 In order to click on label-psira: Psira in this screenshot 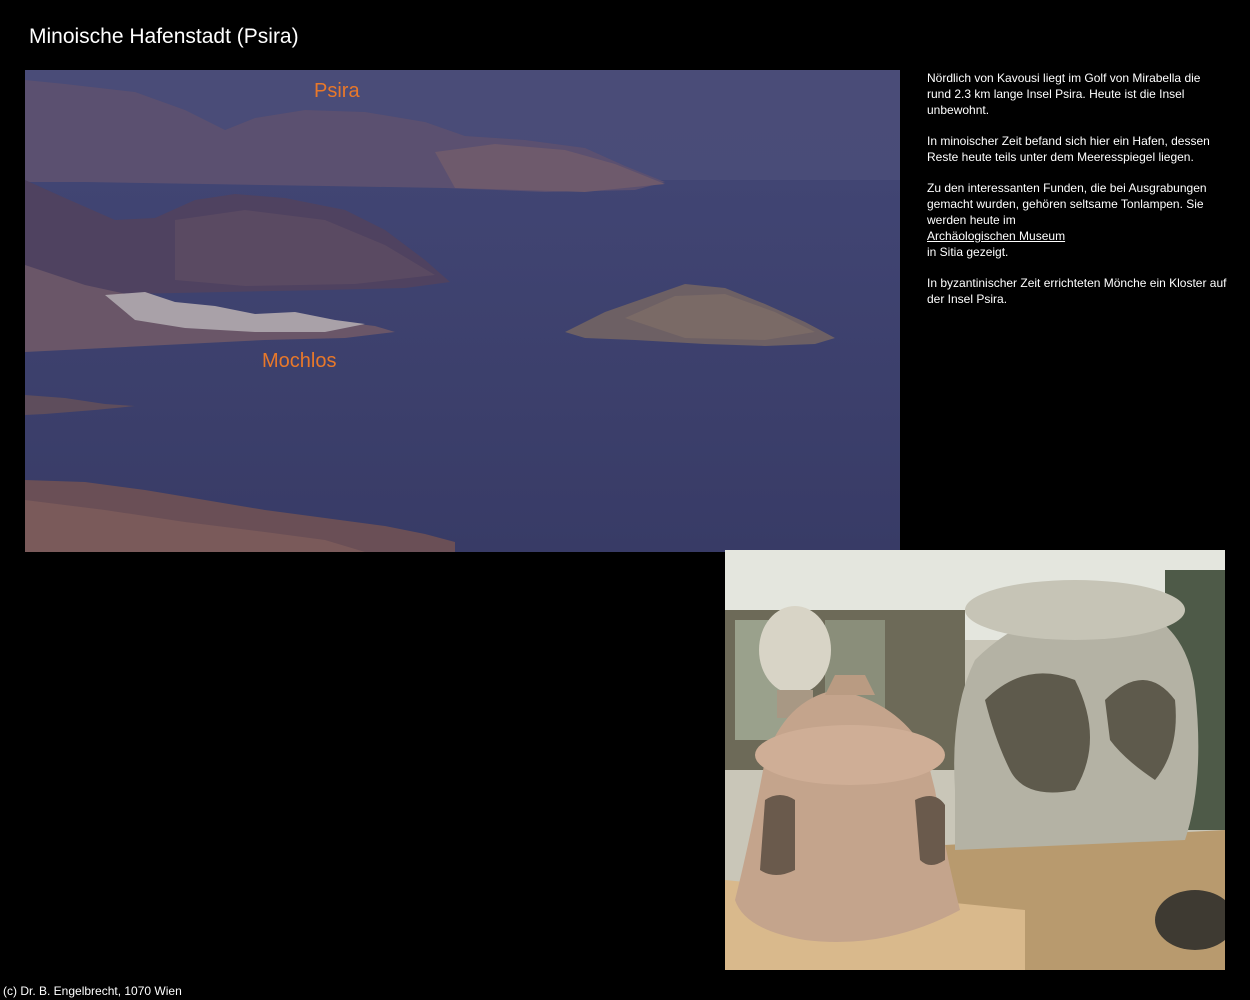, I will do `click(337, 91)`.